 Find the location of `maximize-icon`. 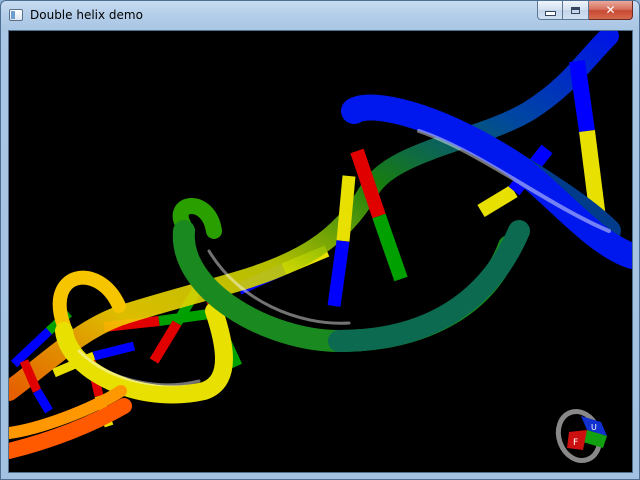

maximize-icon is located at coordinates (575, 10).